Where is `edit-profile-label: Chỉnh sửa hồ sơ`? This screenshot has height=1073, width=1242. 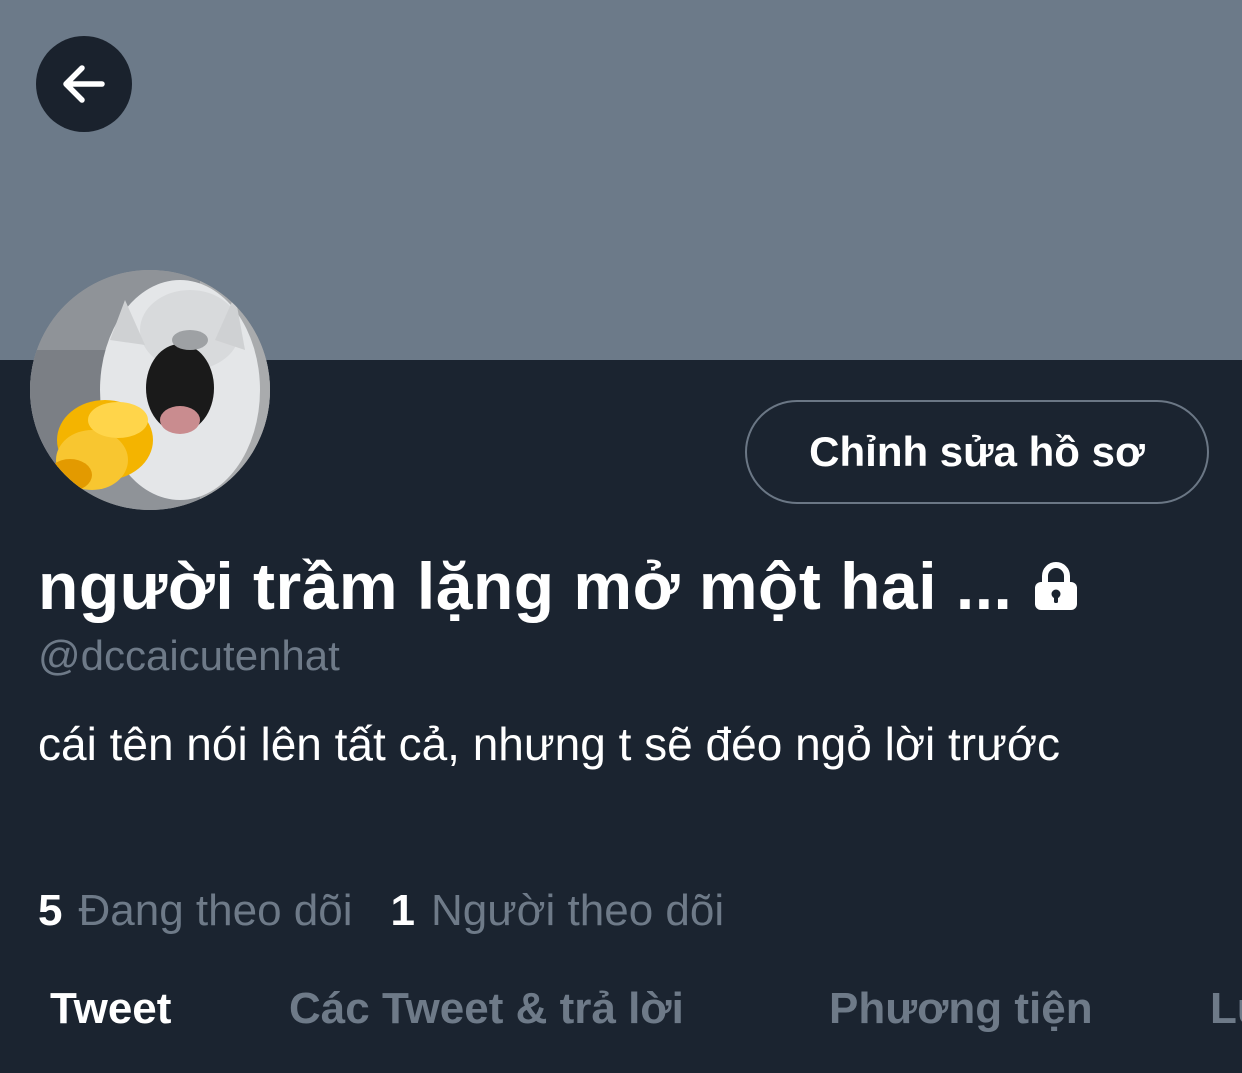 edit-profile-label: Chỉnh sửa hồ sơ is located at coordinates (977, 451).